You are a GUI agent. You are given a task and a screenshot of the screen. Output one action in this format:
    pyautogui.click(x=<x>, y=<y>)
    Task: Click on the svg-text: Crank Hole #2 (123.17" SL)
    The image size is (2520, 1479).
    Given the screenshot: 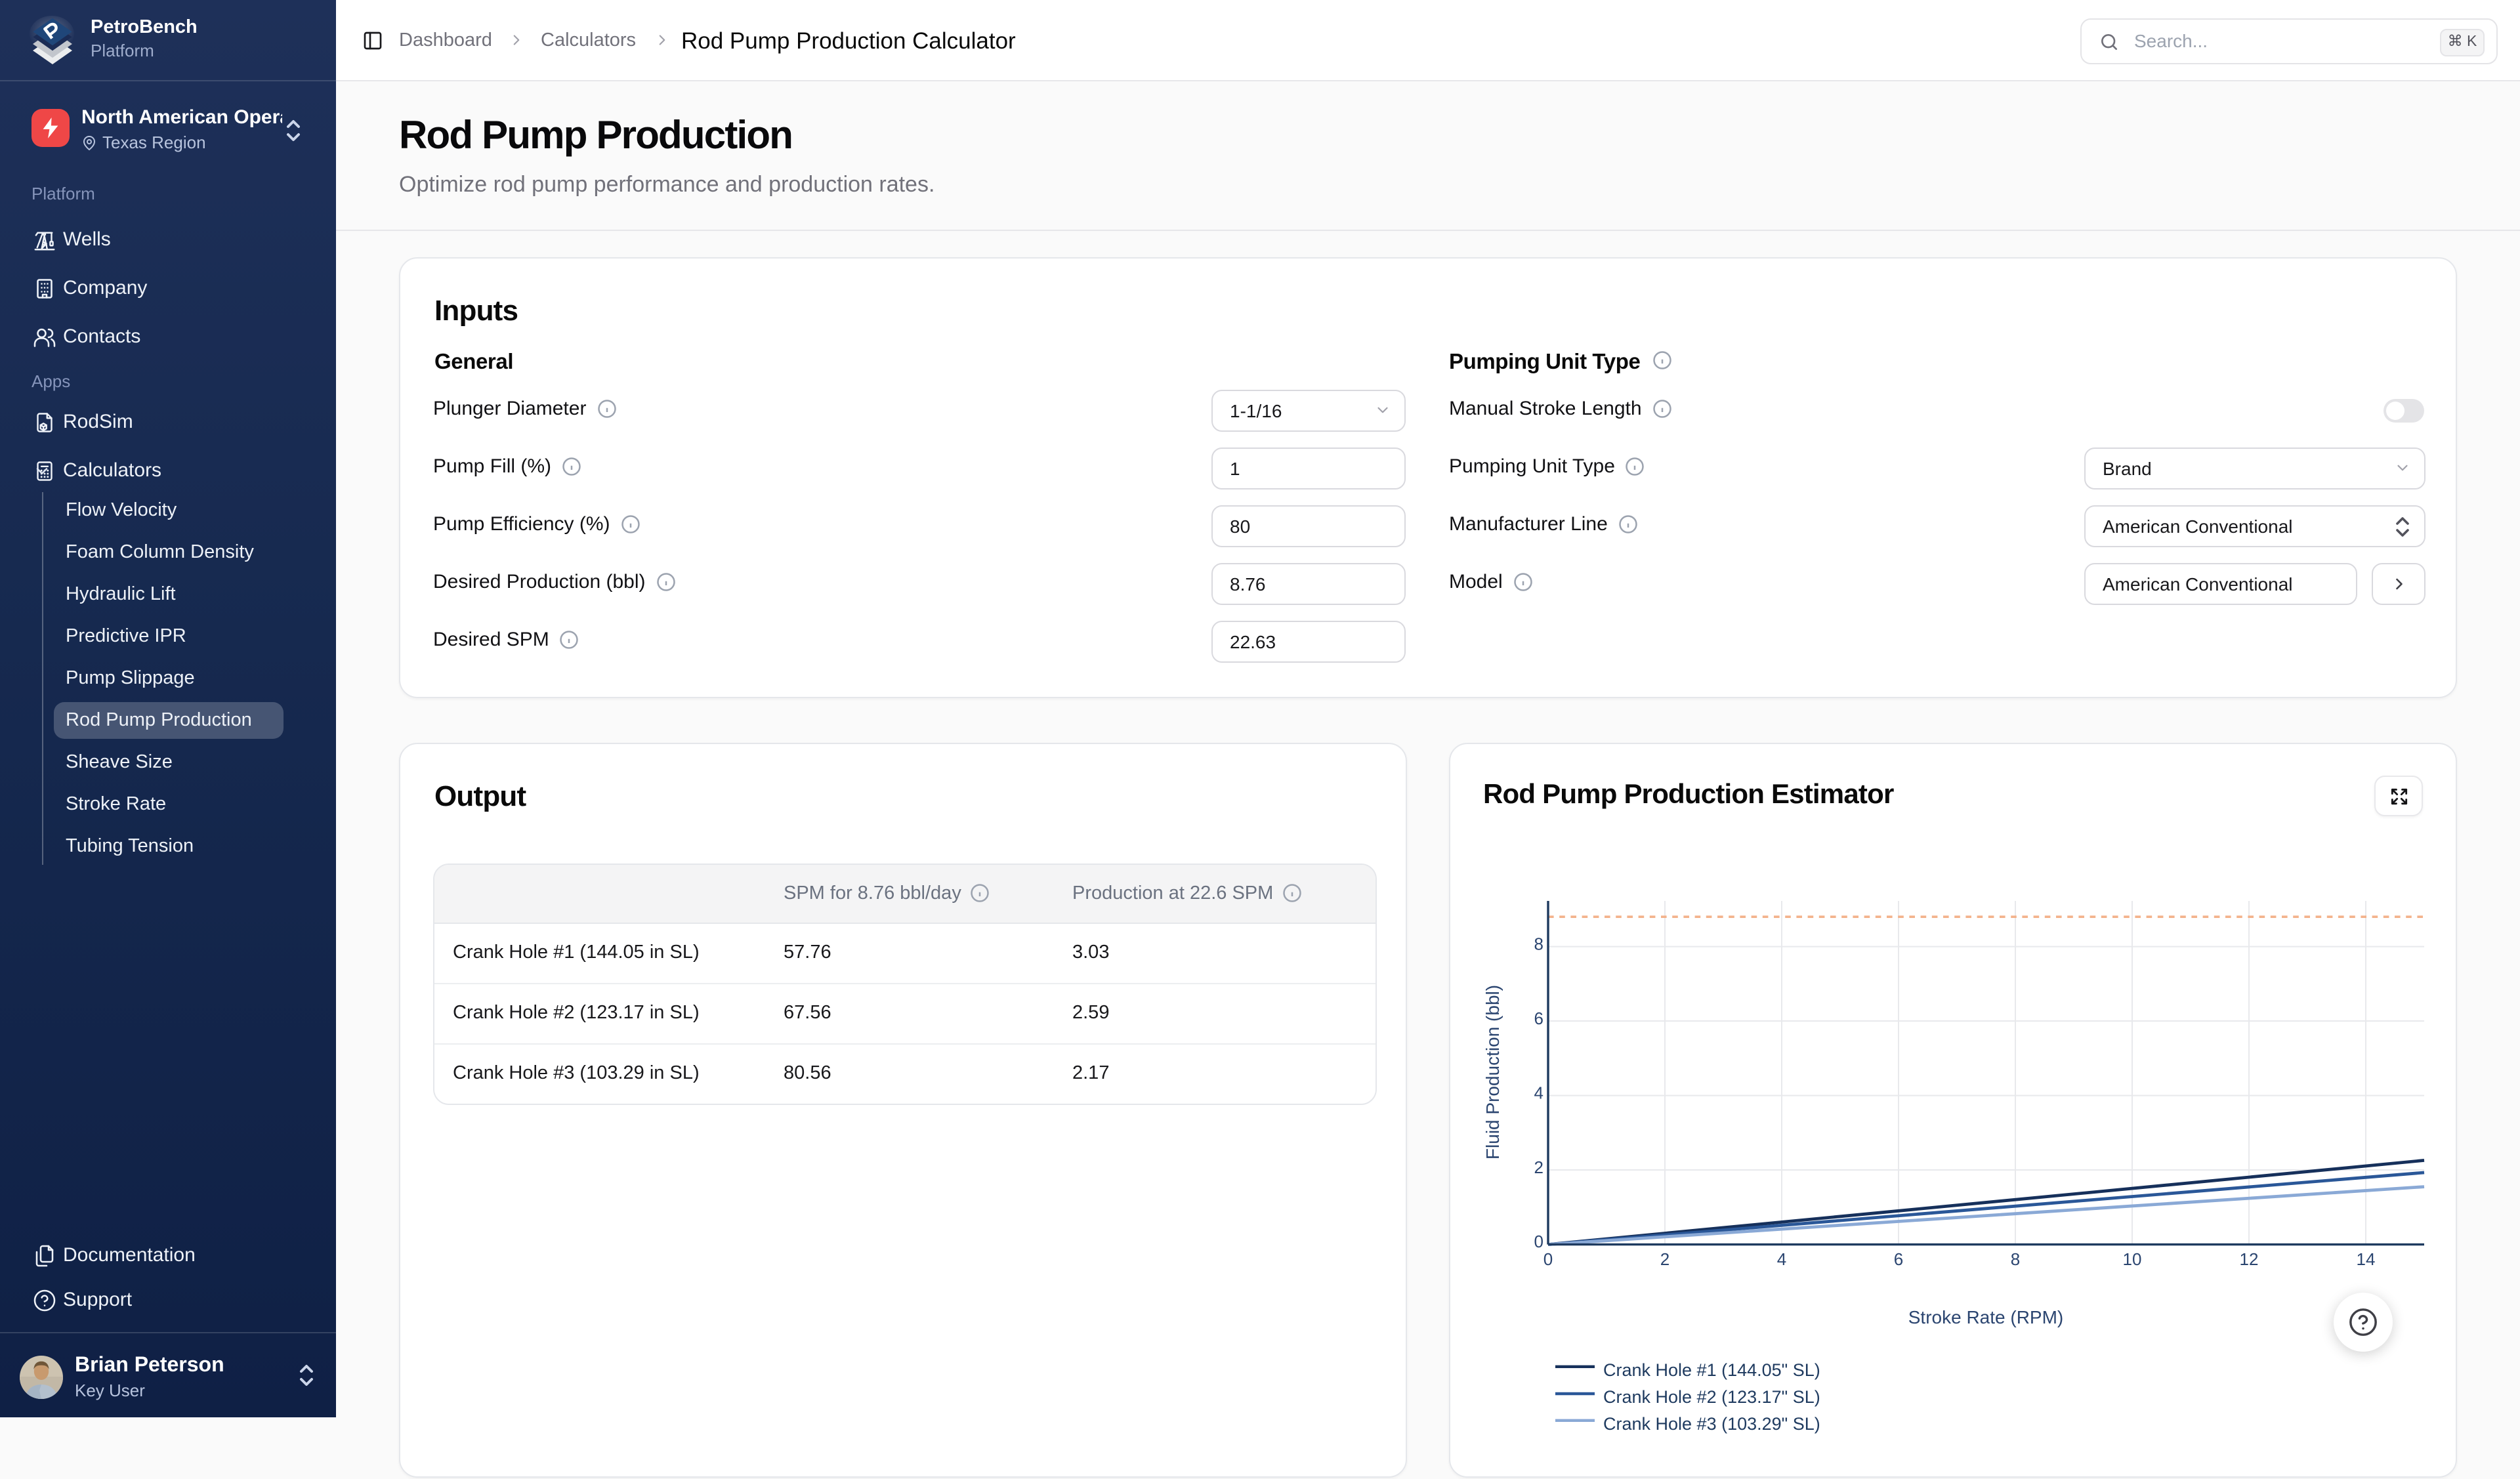 What is the action you would take?
    pyautogui.click(x=1711, y=1397)
    